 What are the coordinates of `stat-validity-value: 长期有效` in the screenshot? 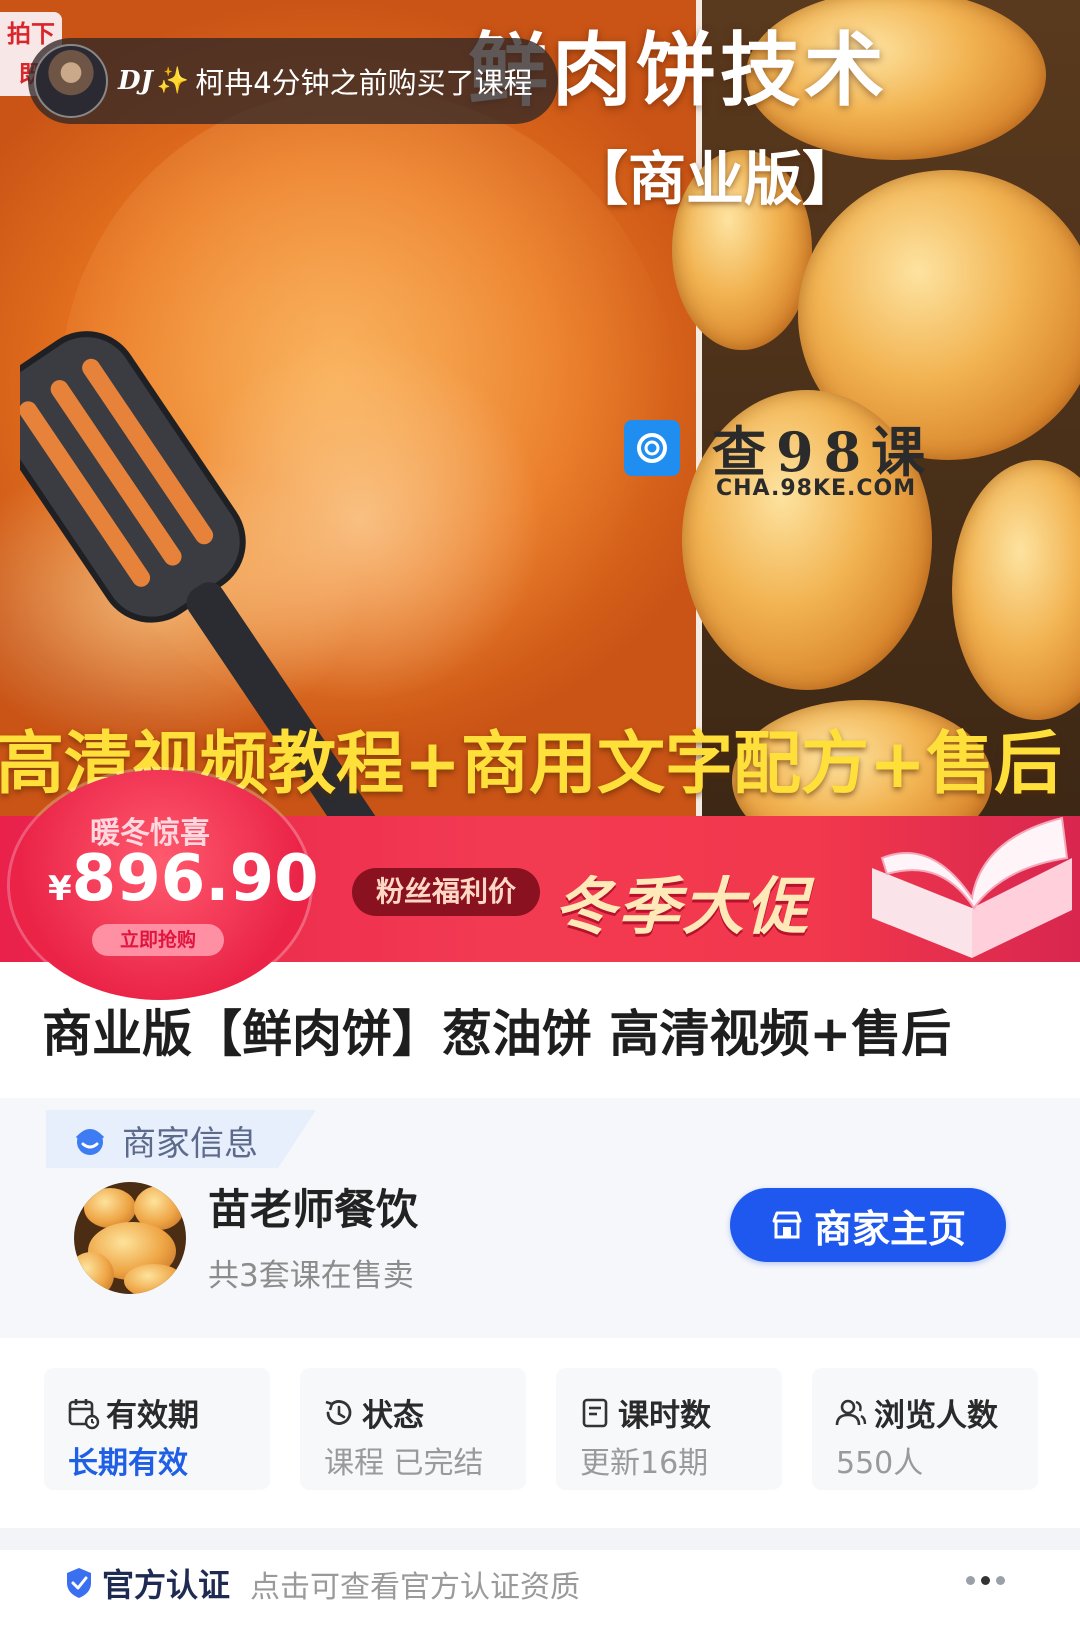 It's located at (128, 1463).